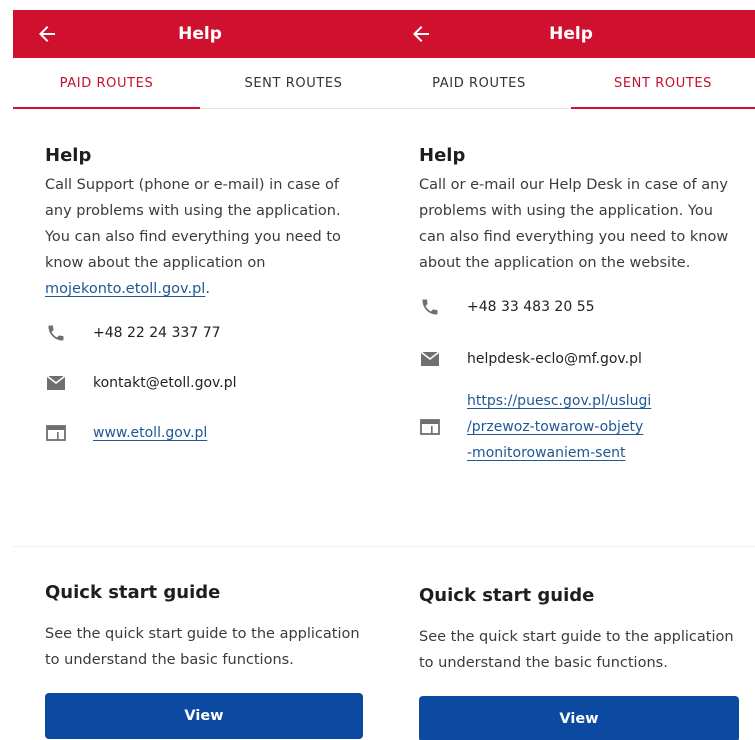 Image resolution: width=755 pixels, height=740 pixels. Describe the element at coordinates (559, 453) in the screenshot. I see `website-link-line: -monitorowaniem-sent` at that location.